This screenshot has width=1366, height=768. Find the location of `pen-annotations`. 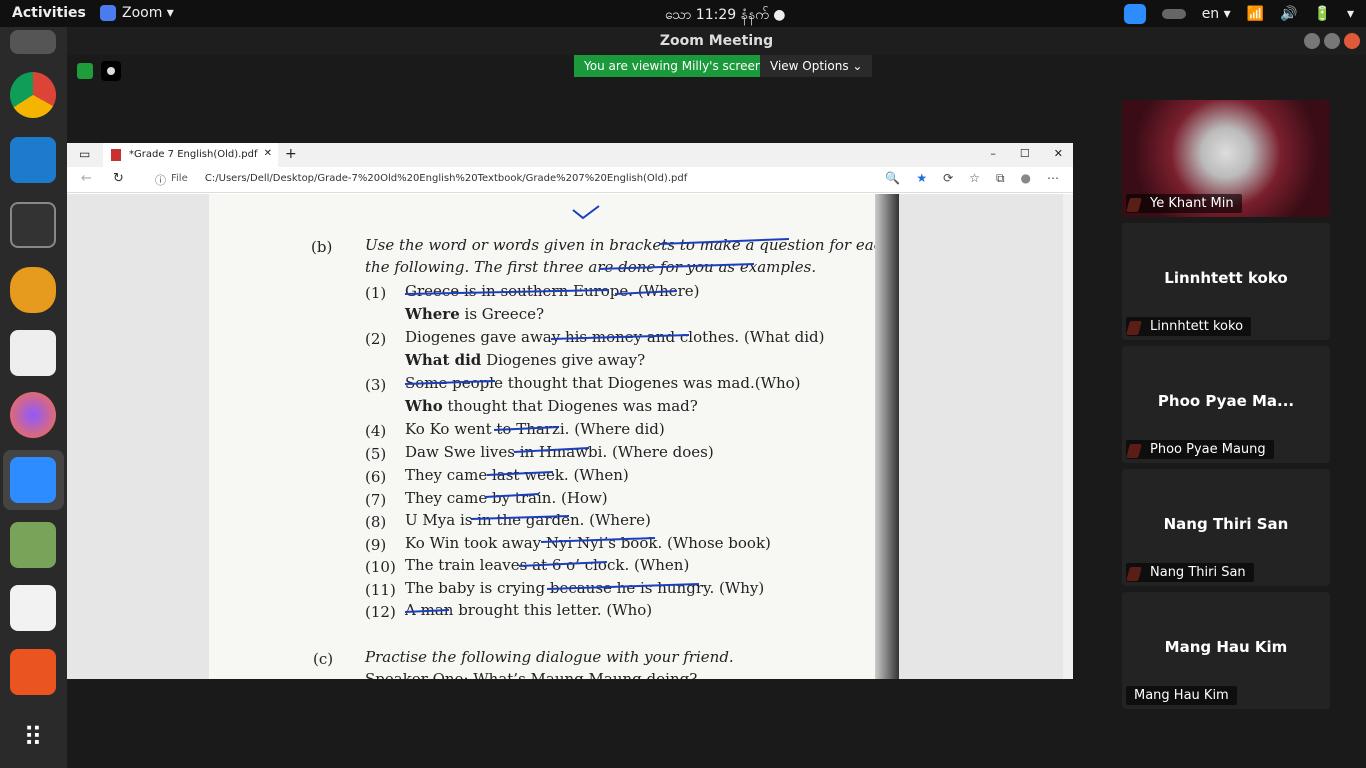

pen-annotations is located at coordinates (597, 425).